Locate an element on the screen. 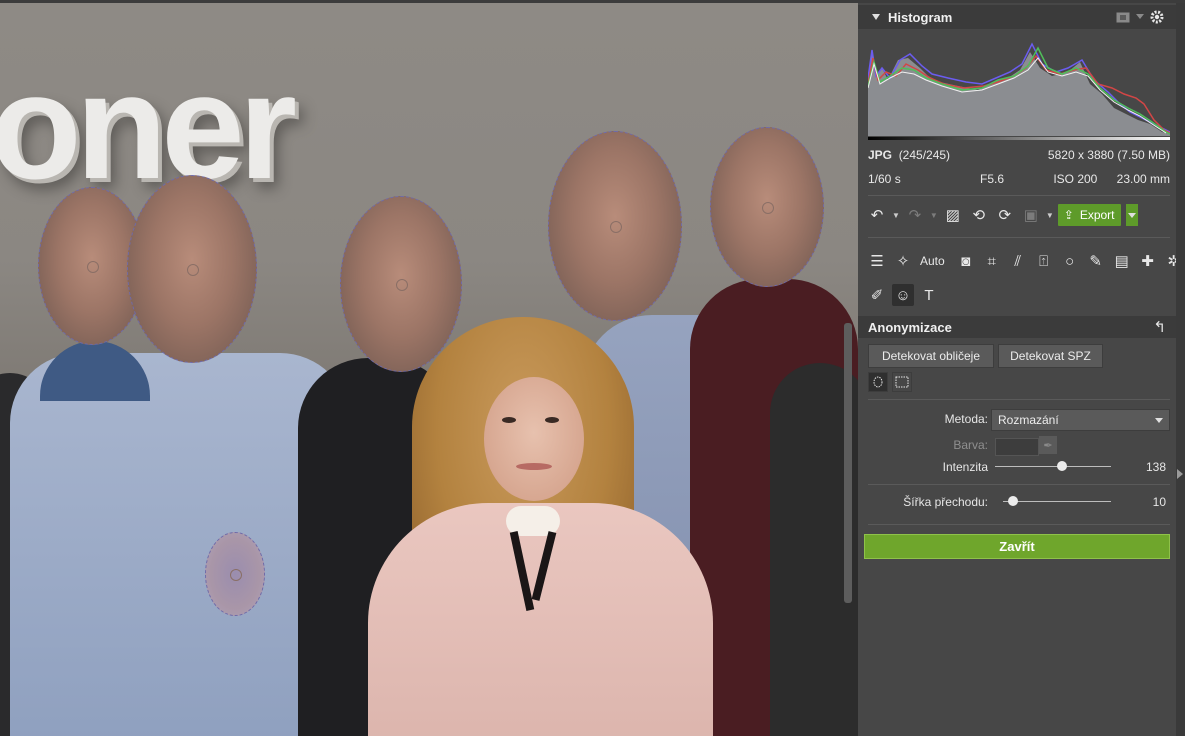 The image size is (1185, 736). export-button: ⇪ Export is located at coordinates (1089, 215).